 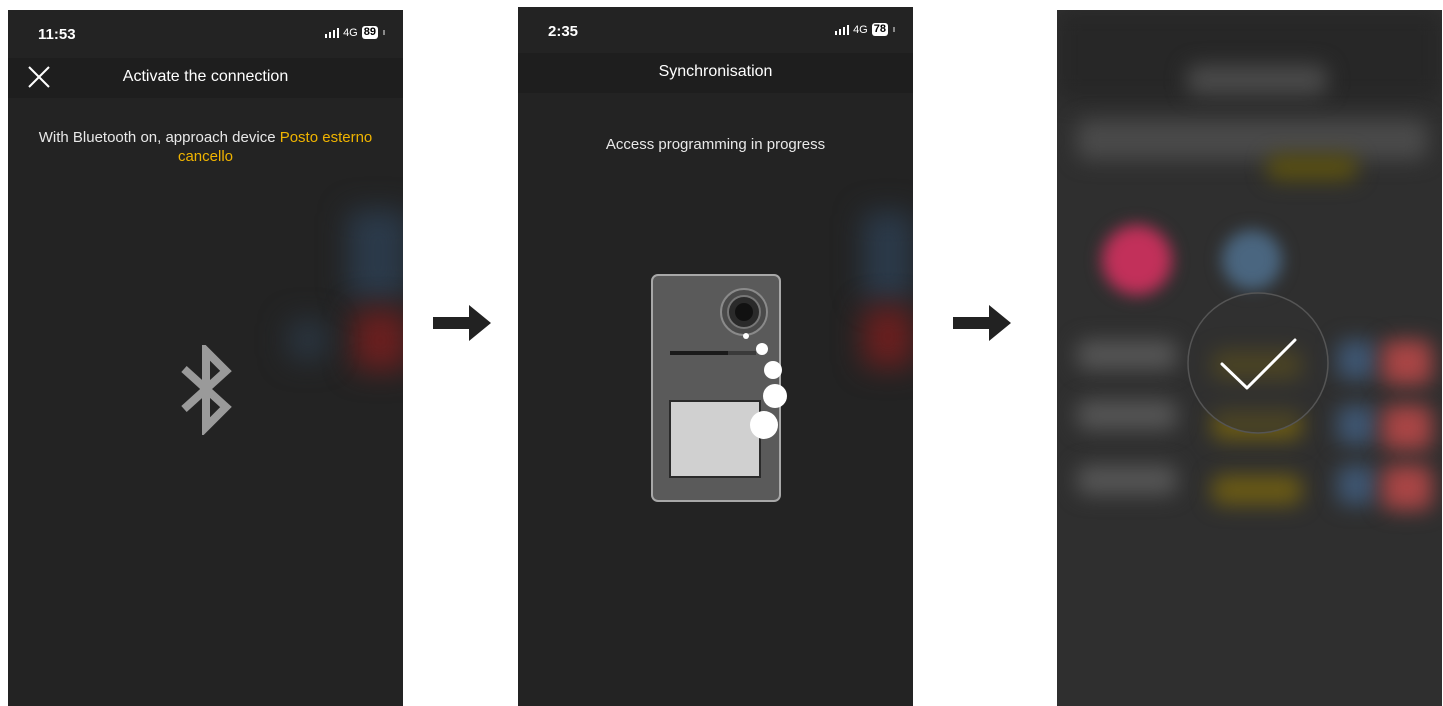 I want to click on page-title: Synchronisation, so click(x=715, y=71).